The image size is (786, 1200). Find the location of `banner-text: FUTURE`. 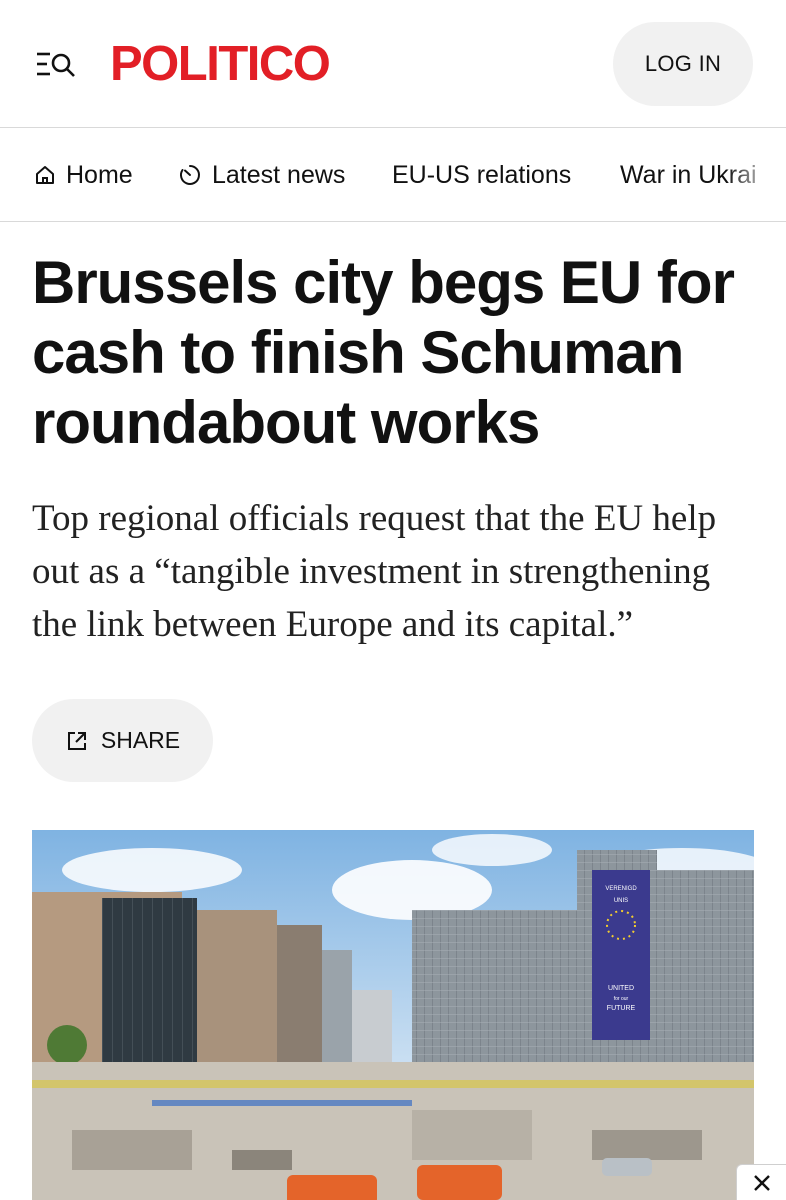

banner-text: FUTURE is located at coordinates (621, 1008).